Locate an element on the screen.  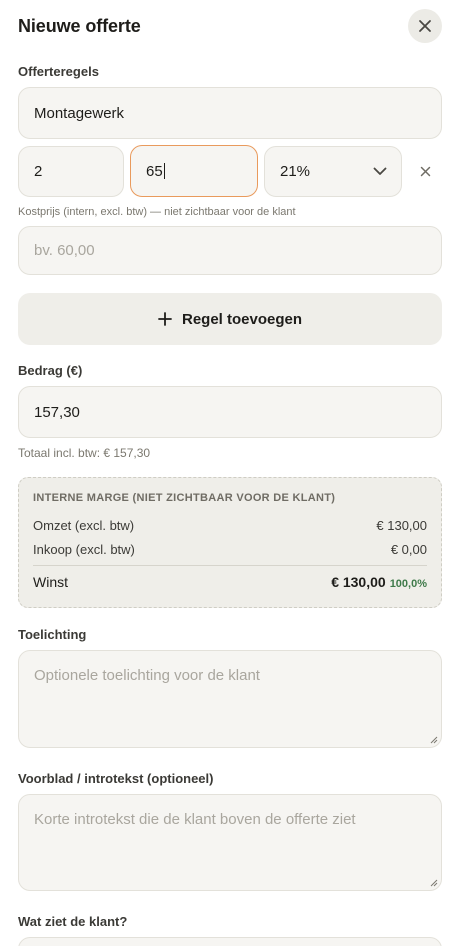
modal-header: Nieuwe offerte is located at coordinates (230, 26).